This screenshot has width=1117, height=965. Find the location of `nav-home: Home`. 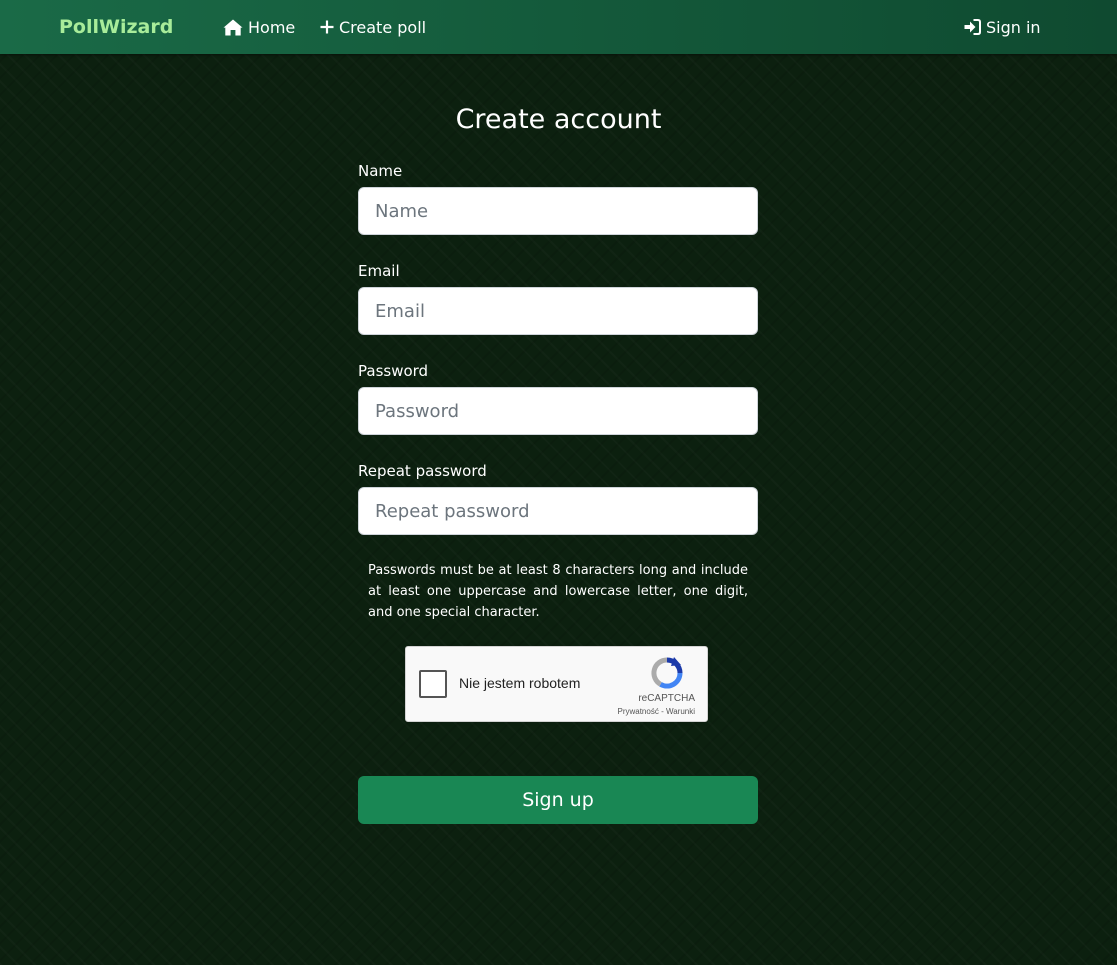

nav-home: Home is located at coordinates (259, 27).